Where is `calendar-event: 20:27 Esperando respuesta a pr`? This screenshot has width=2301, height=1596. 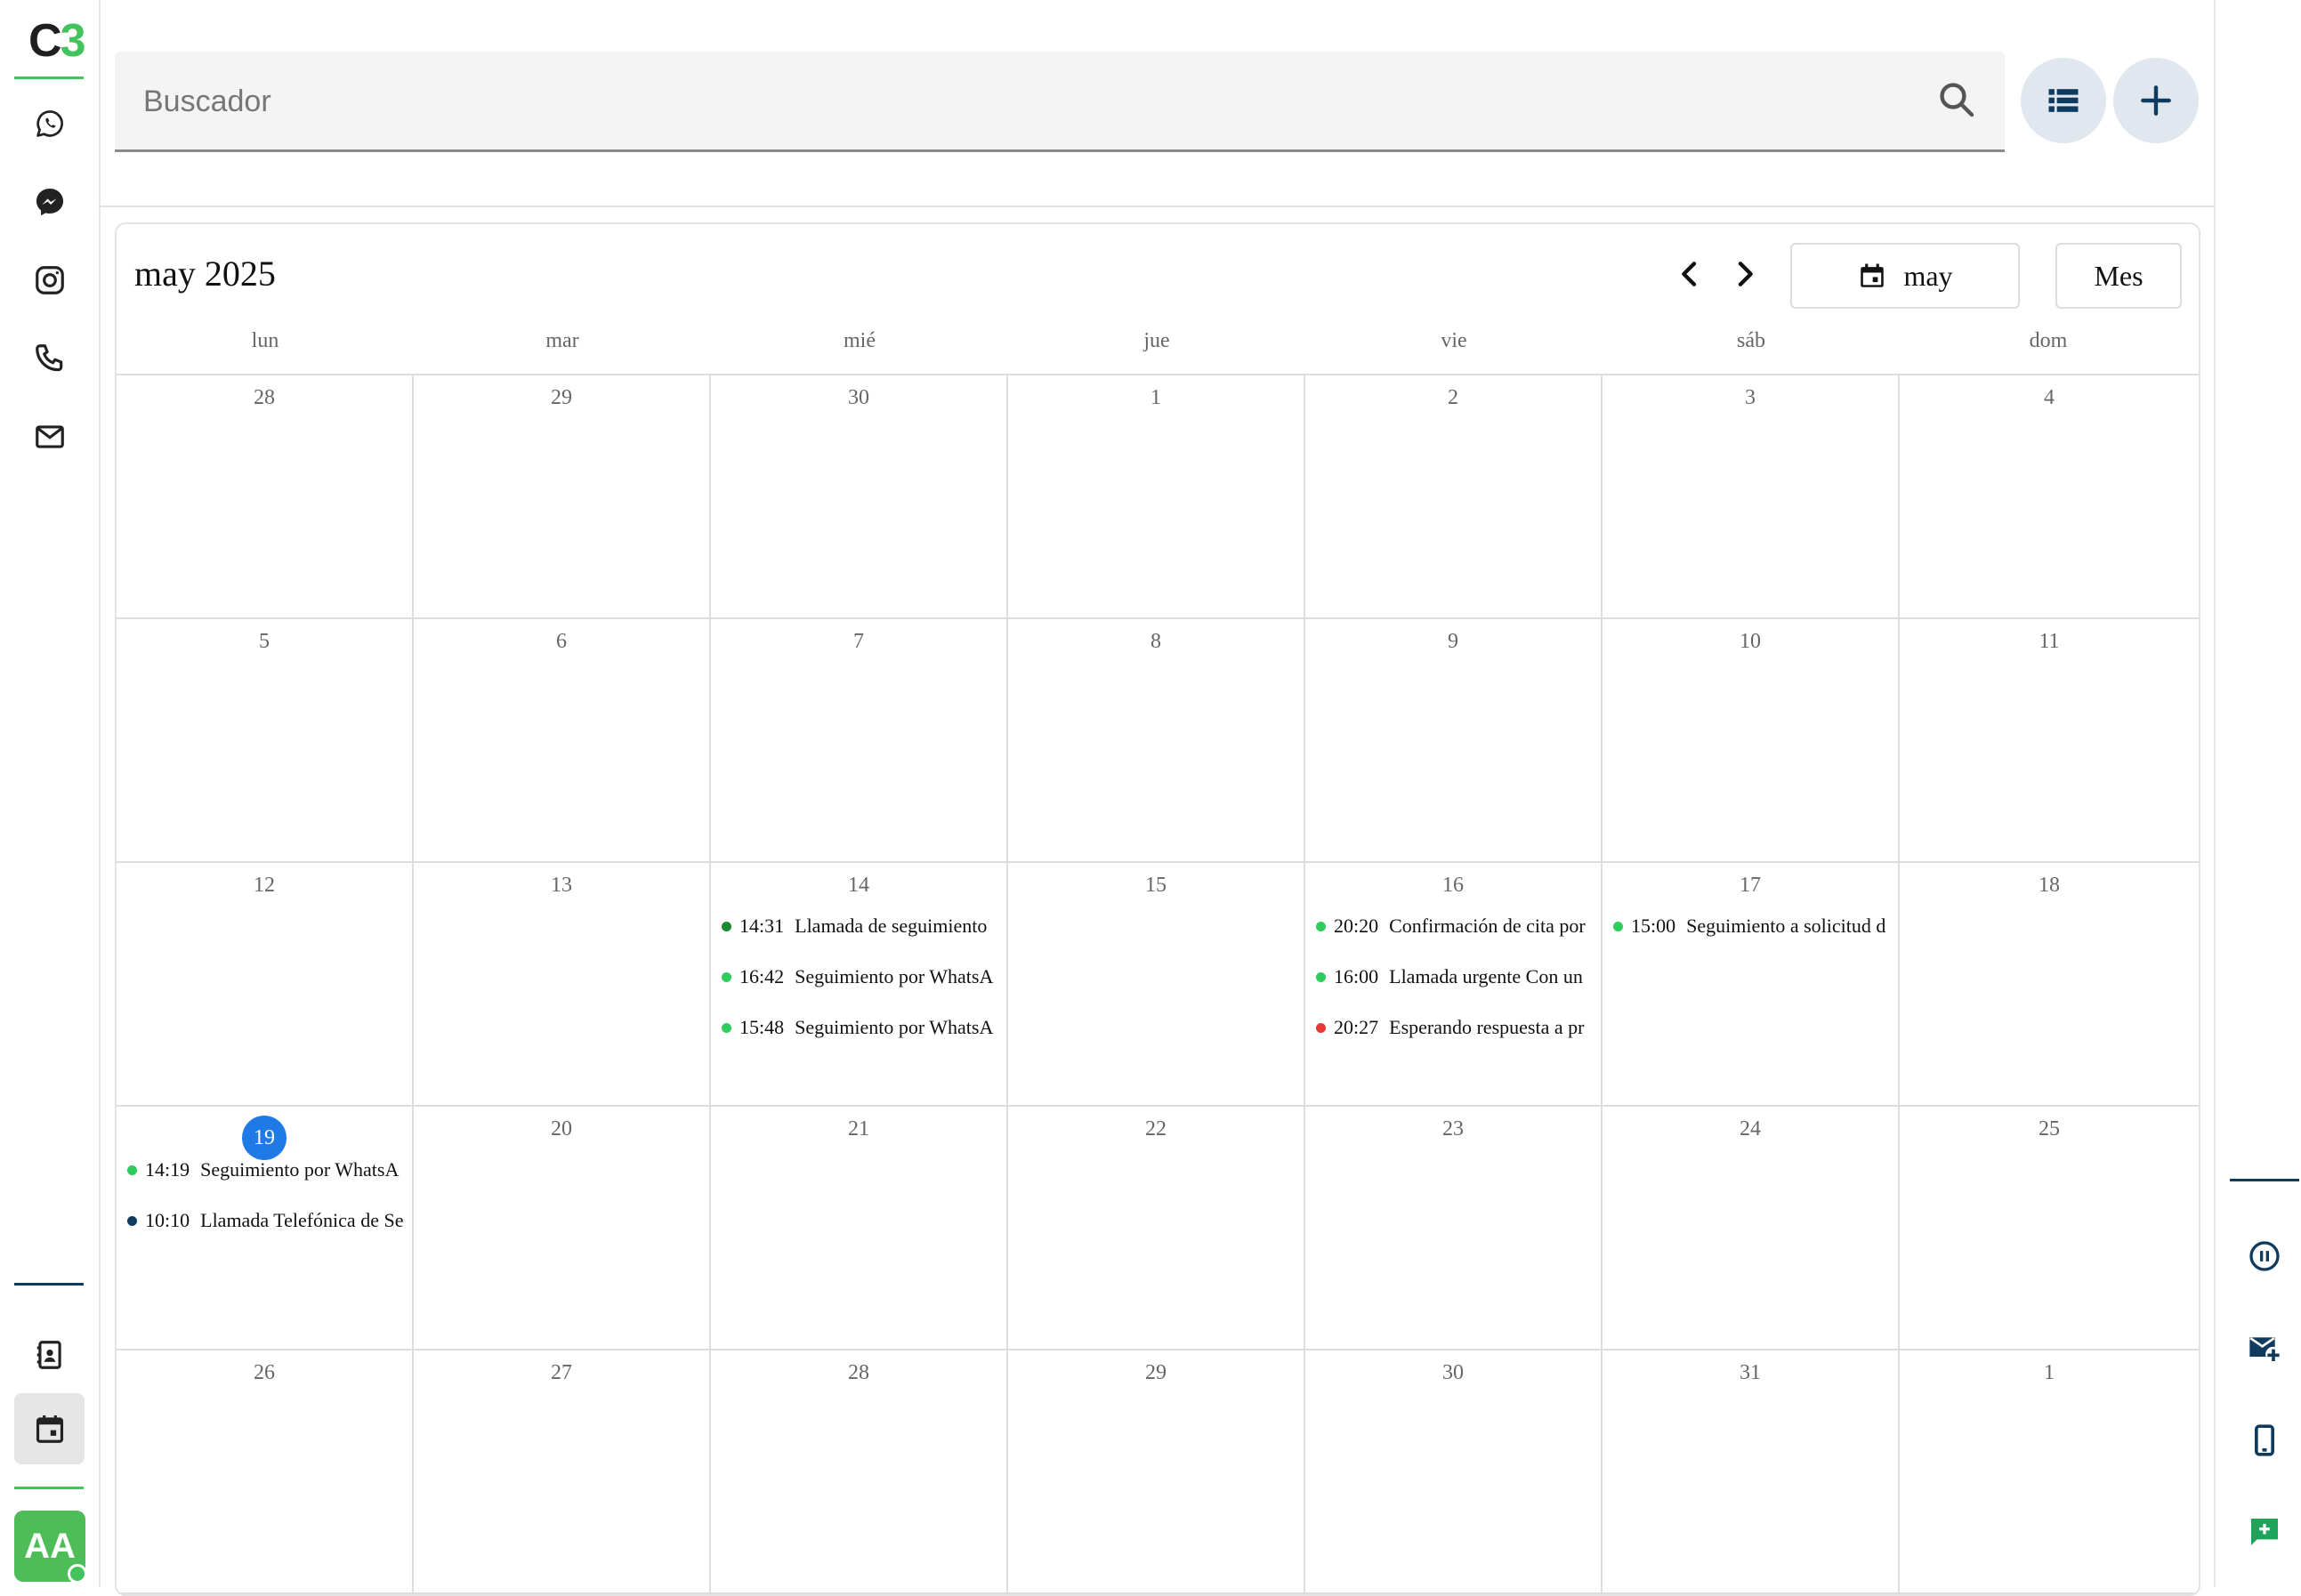
calendar-event: 20:27 Esperando respuesta a pr is located at coordinates (1453, 1027).